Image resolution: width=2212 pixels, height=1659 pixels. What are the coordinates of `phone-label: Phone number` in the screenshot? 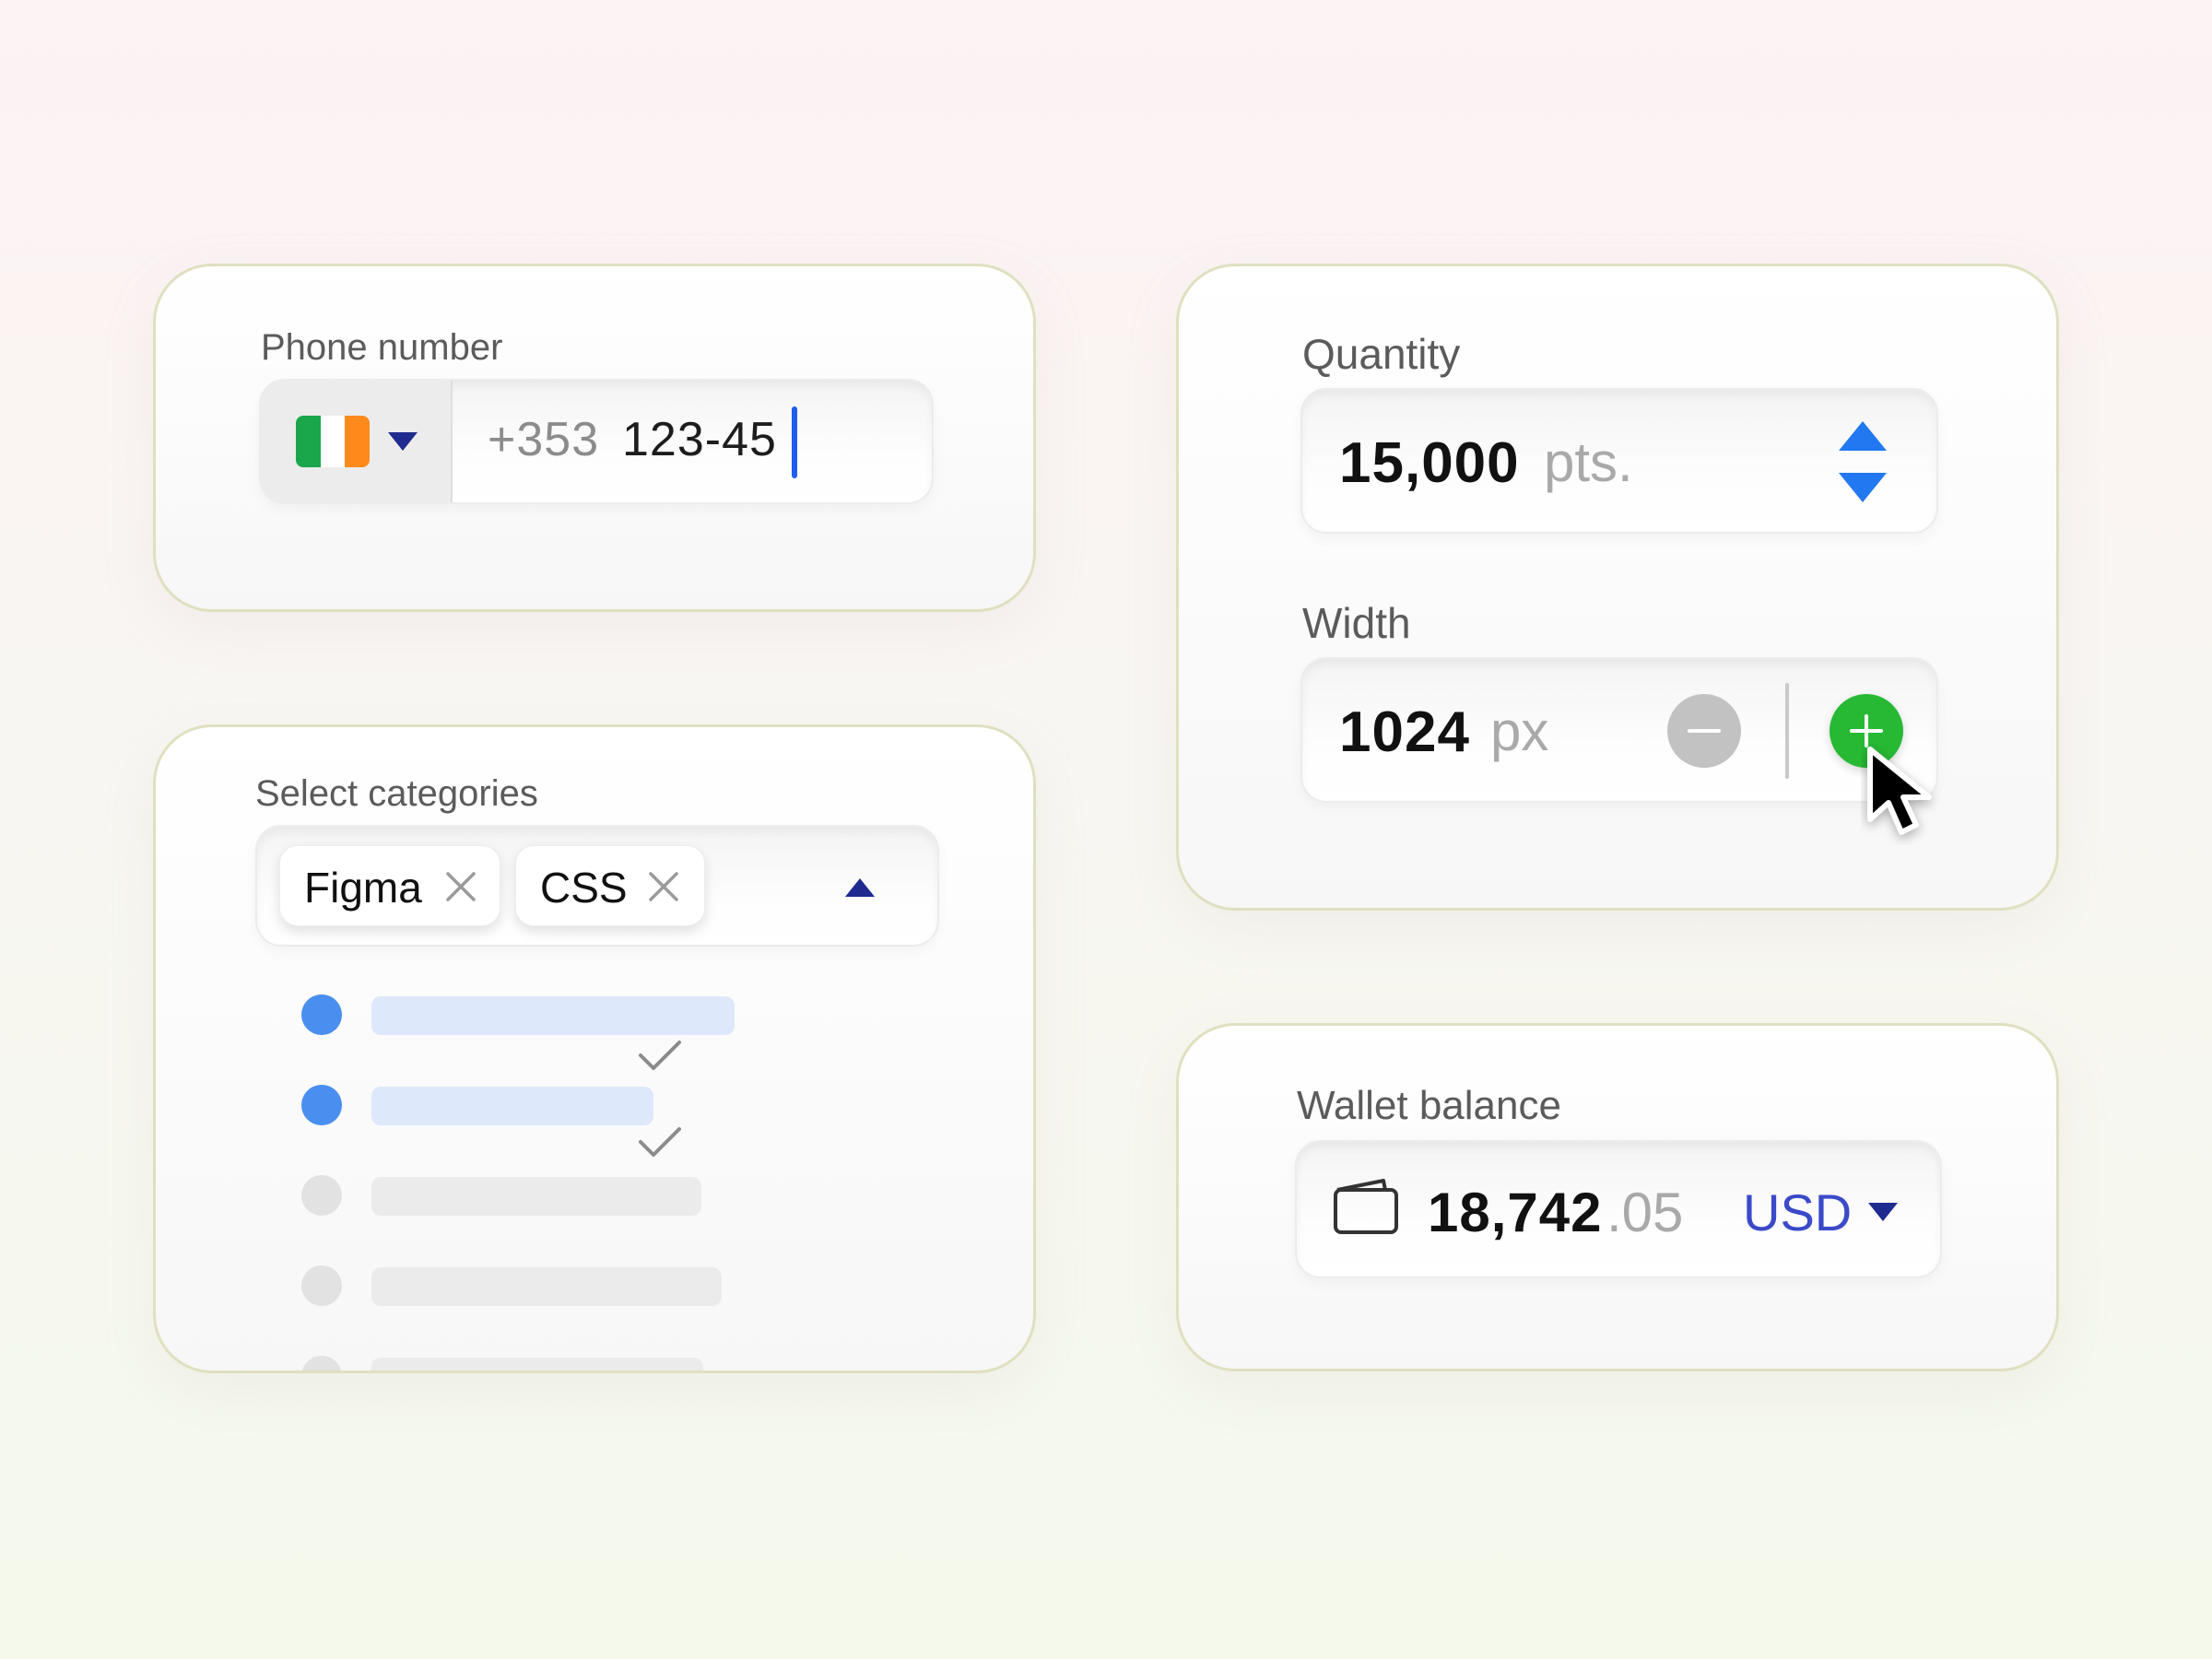 It's located at (382, 347).